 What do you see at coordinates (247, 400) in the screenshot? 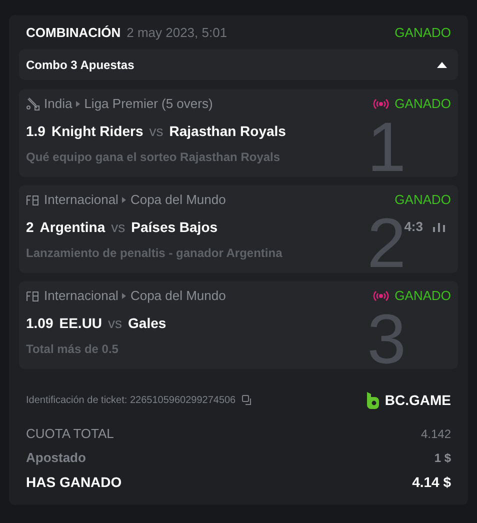
I see `copy-icon` at bounding box center [247, 400].